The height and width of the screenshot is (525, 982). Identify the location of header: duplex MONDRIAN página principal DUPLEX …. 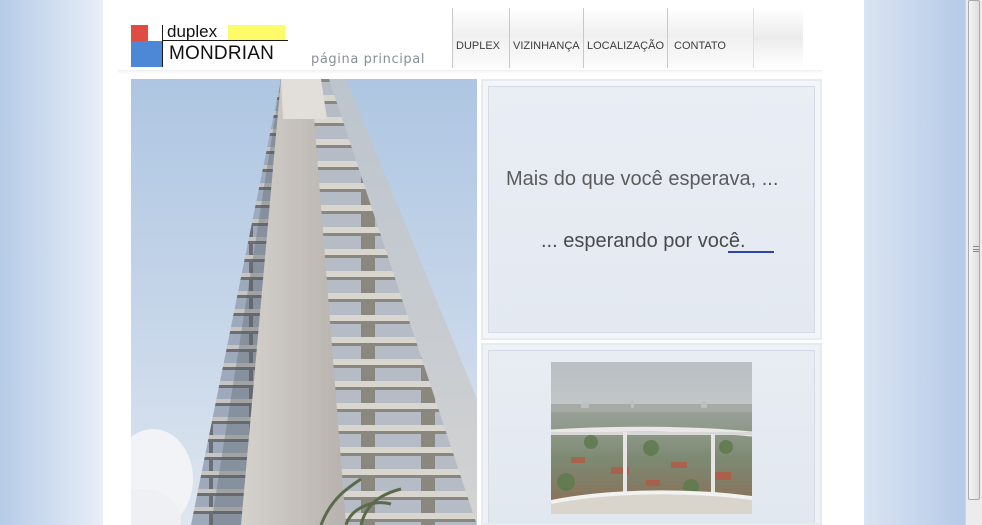
(470, 41).